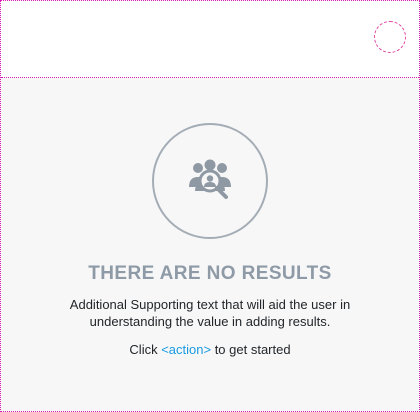 This screenshot has width=420, height=412. I want to click on corner-placeholder-circle, so click(390, 37).